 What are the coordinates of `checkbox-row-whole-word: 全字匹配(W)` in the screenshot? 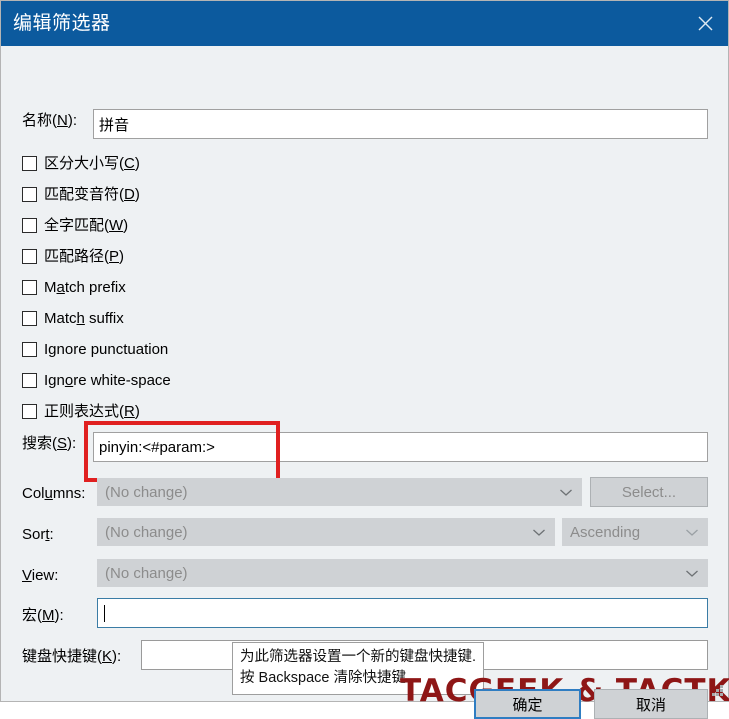 It's located at (75, 225).